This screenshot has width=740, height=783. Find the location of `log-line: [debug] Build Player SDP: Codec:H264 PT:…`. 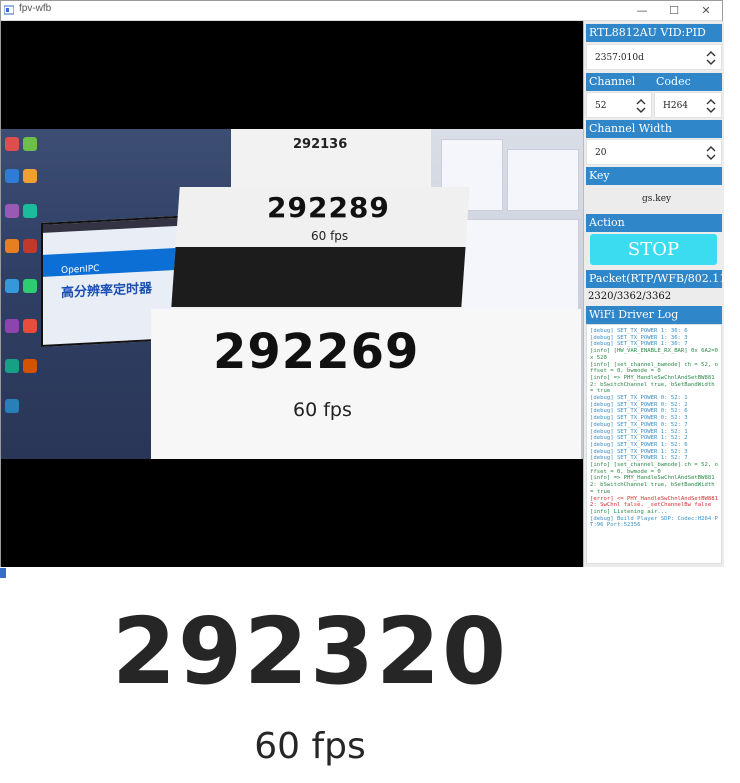

log-line: [debug] Build Player SDP: Codec:H264 PT:… is located at coordinates (654, 522).